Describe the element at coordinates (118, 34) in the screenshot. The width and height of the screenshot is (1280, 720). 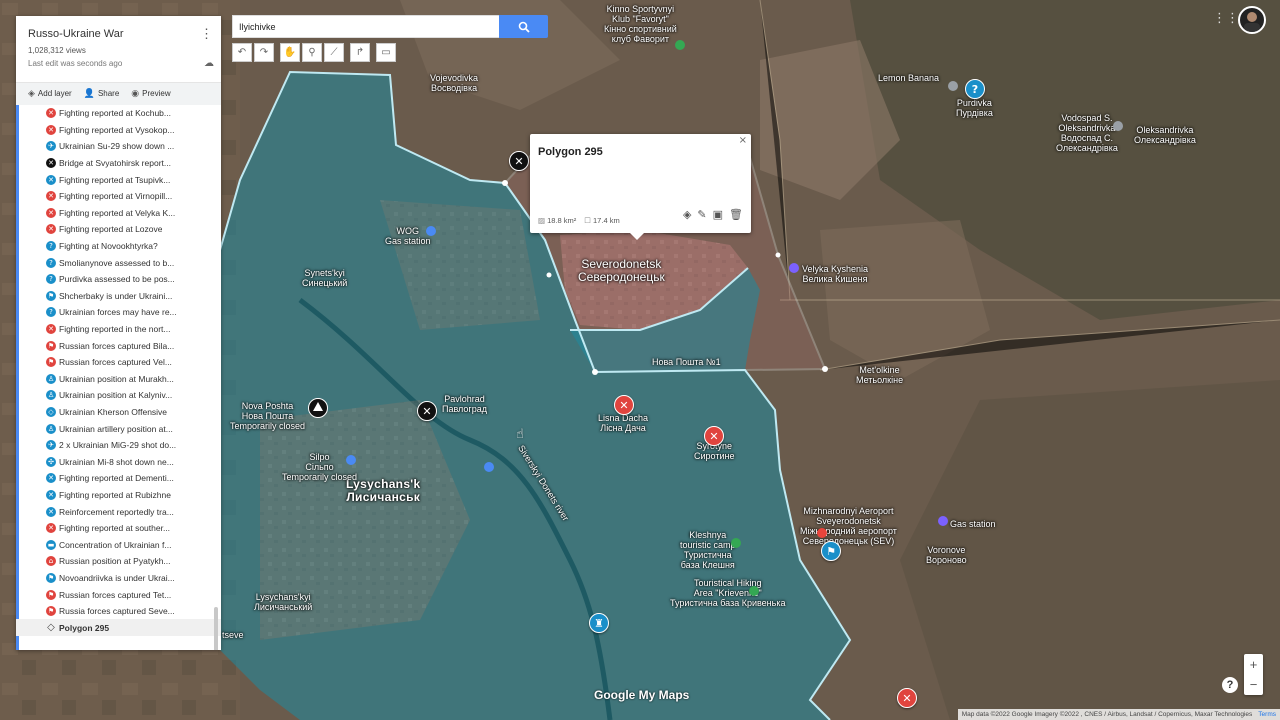
I see `map-title: Russo-Ukraine War` at that location.